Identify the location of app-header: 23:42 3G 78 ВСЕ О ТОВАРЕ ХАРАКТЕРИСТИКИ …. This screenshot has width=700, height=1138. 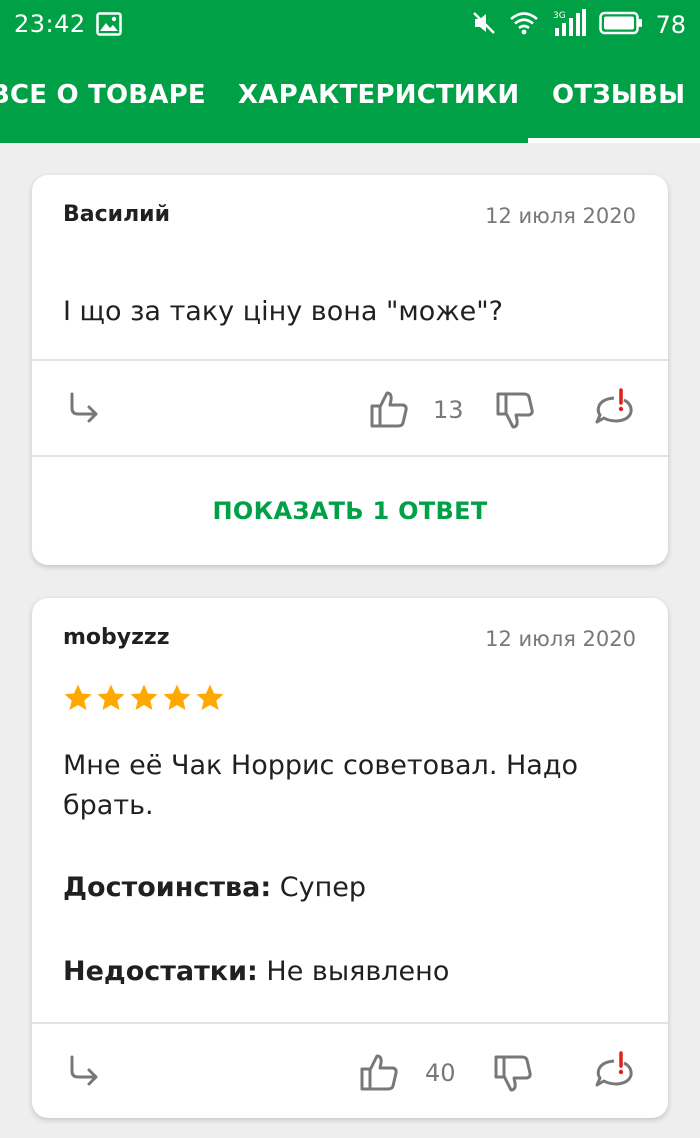
(350, 71).